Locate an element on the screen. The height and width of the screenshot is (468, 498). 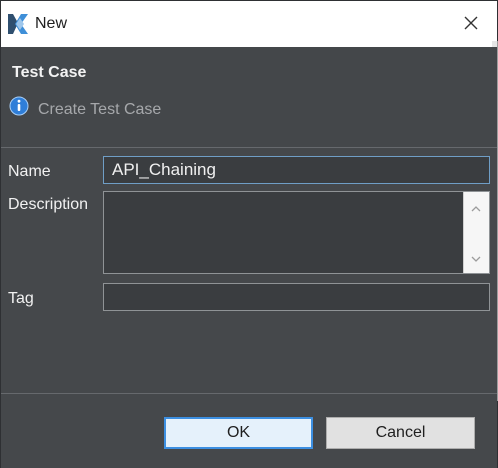
dialog-heading: Test Case is located at coordinates (49, 72).